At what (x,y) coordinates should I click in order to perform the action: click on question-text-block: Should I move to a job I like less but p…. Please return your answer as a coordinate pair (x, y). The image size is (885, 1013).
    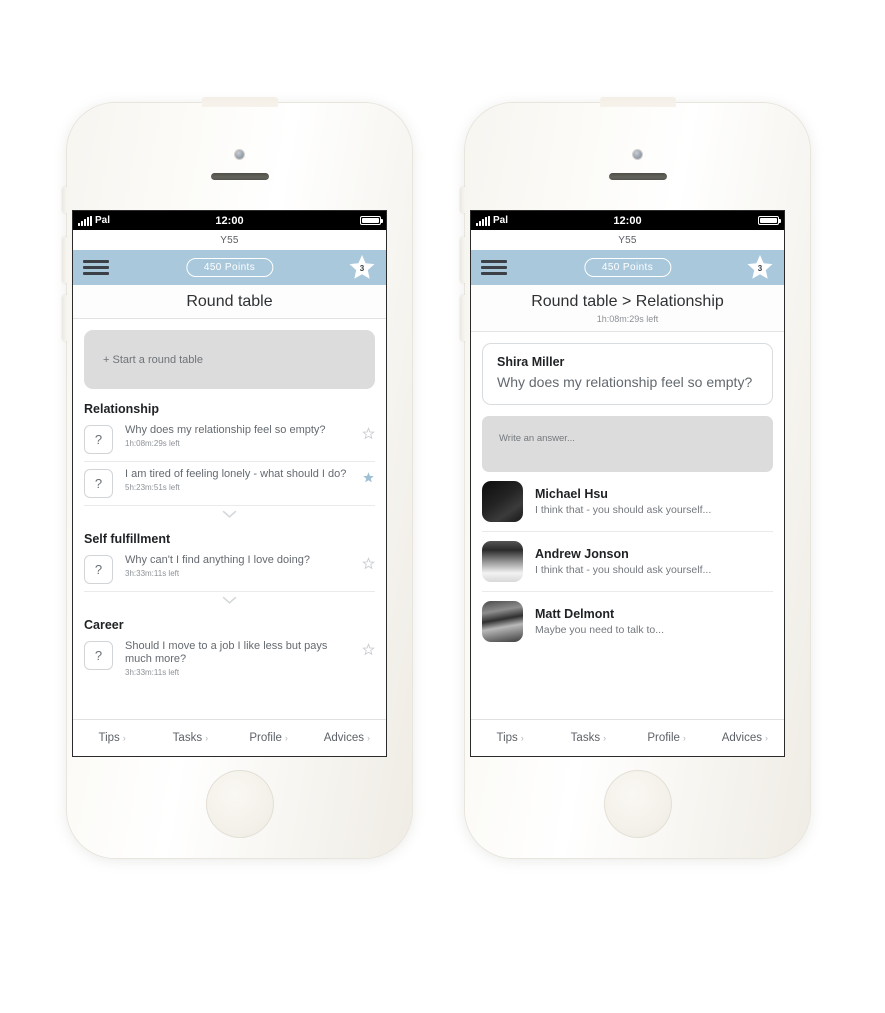
    Looking at the image, I should click on (237, 658).